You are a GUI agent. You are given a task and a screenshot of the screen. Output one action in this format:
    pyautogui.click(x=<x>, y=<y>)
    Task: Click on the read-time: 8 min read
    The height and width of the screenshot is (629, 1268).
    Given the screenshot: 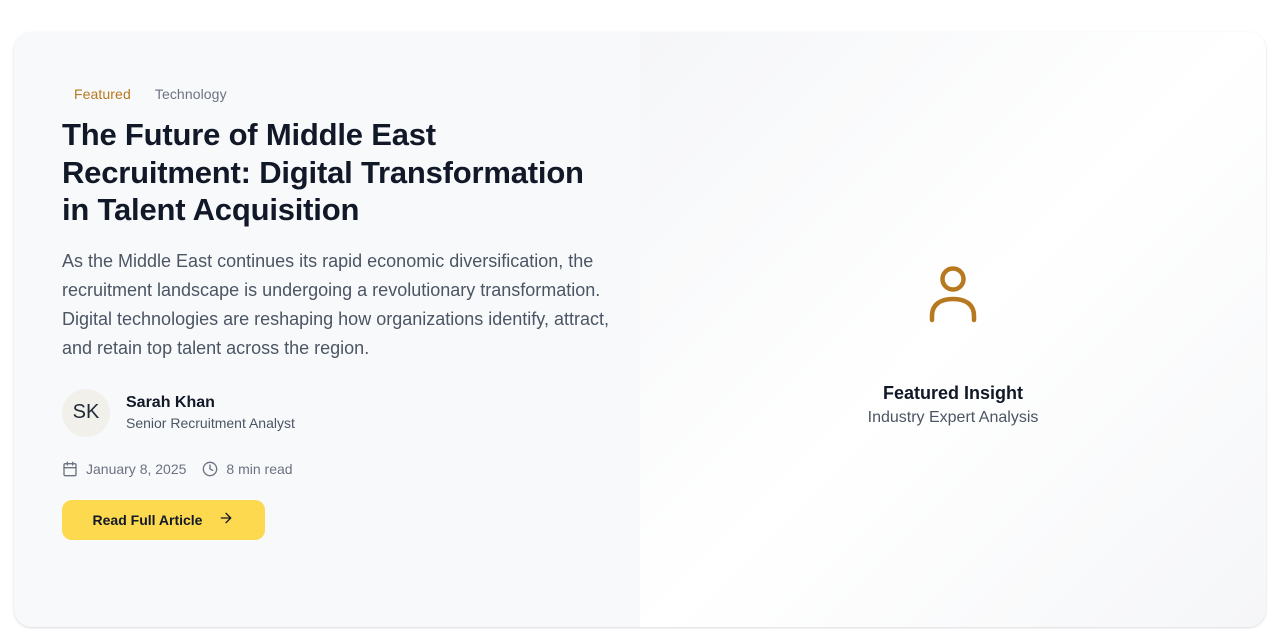 What is the action you would take?
    pyautogui.click(x=247, y=468)
    